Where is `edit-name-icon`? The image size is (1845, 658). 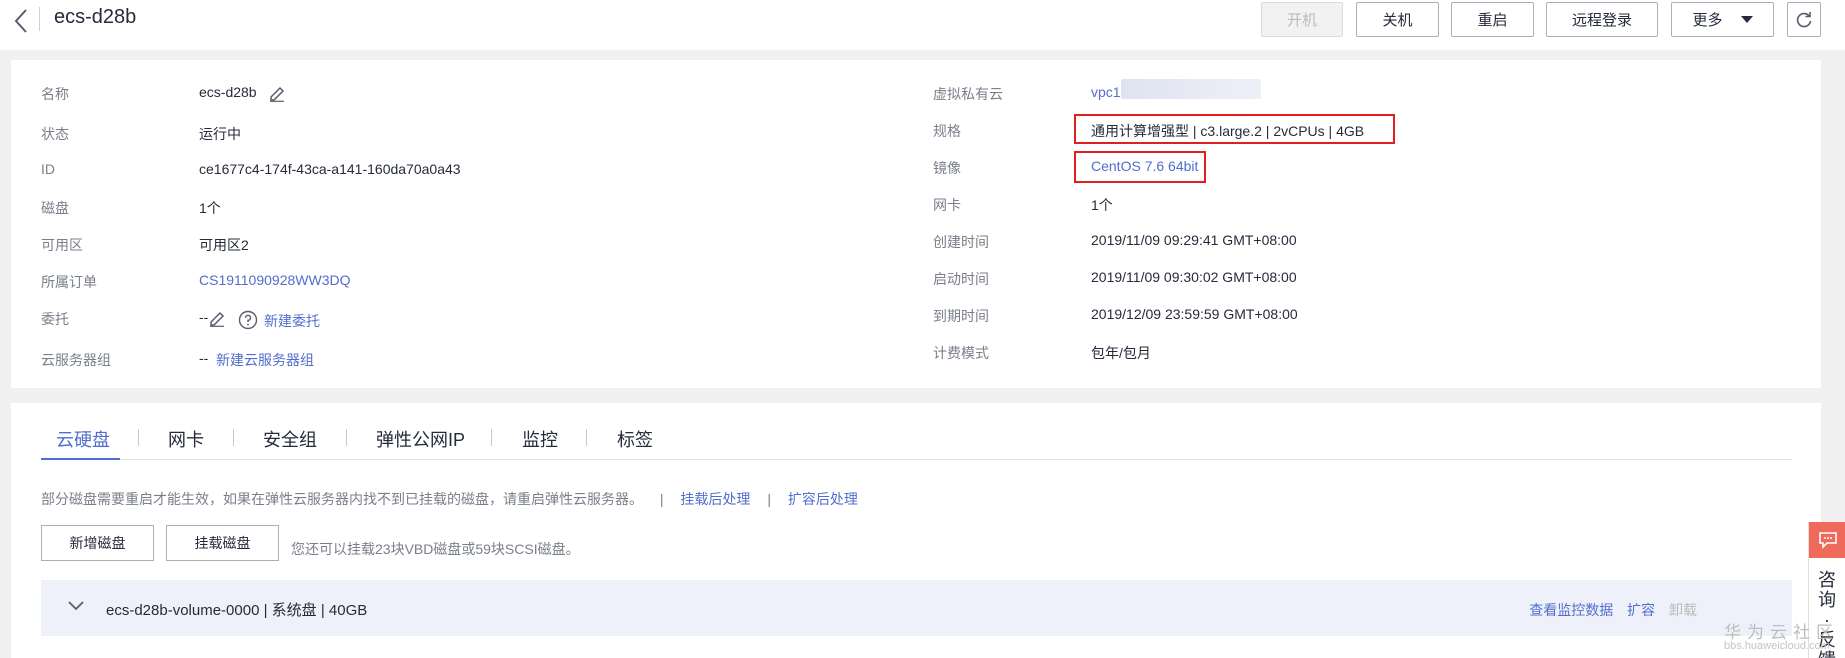
edit-name-icon is located at coordinates (277, 93).